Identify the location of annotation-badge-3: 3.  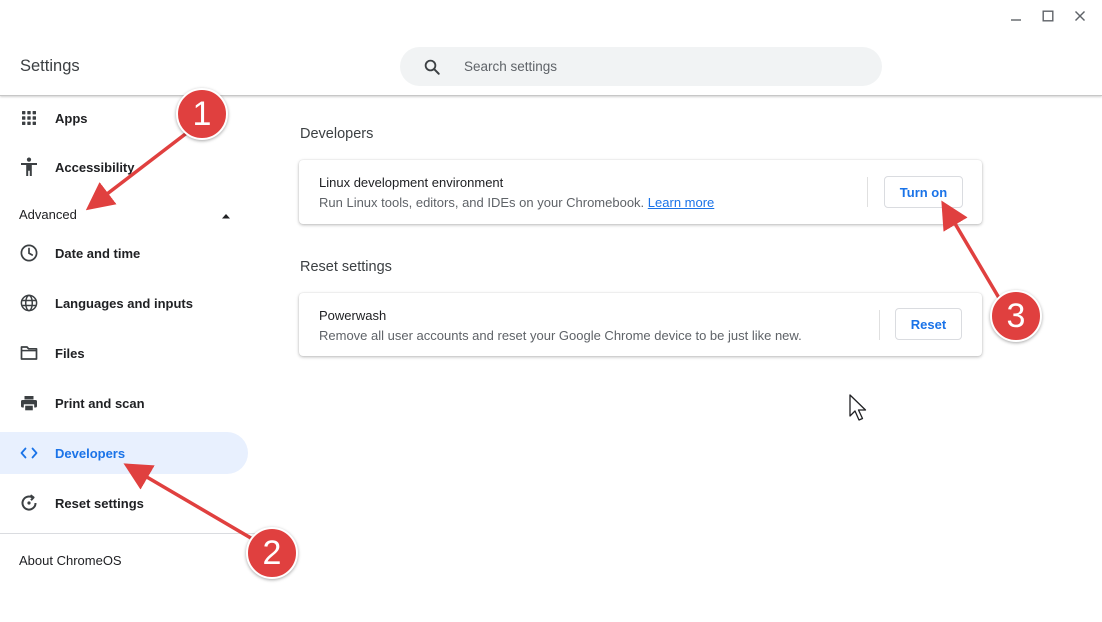
(1016, 316).